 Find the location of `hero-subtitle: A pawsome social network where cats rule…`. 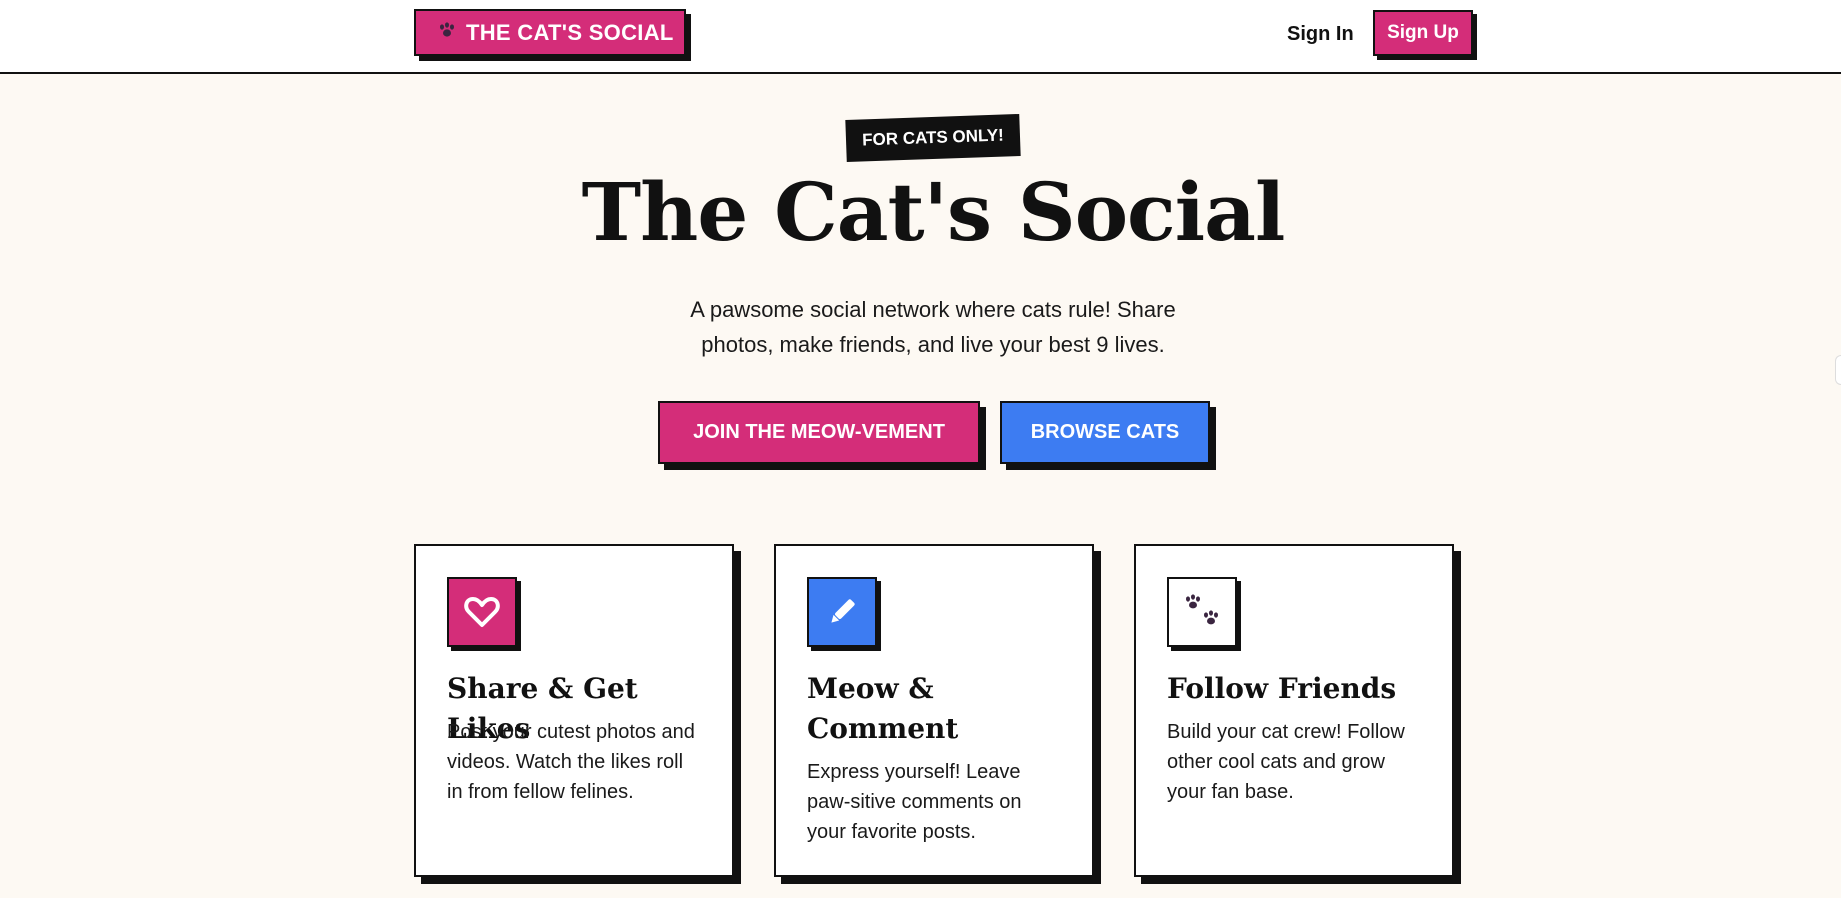

hero-subtitle: A pawsome social network where cats rule… is located at coordinates (933, 327).